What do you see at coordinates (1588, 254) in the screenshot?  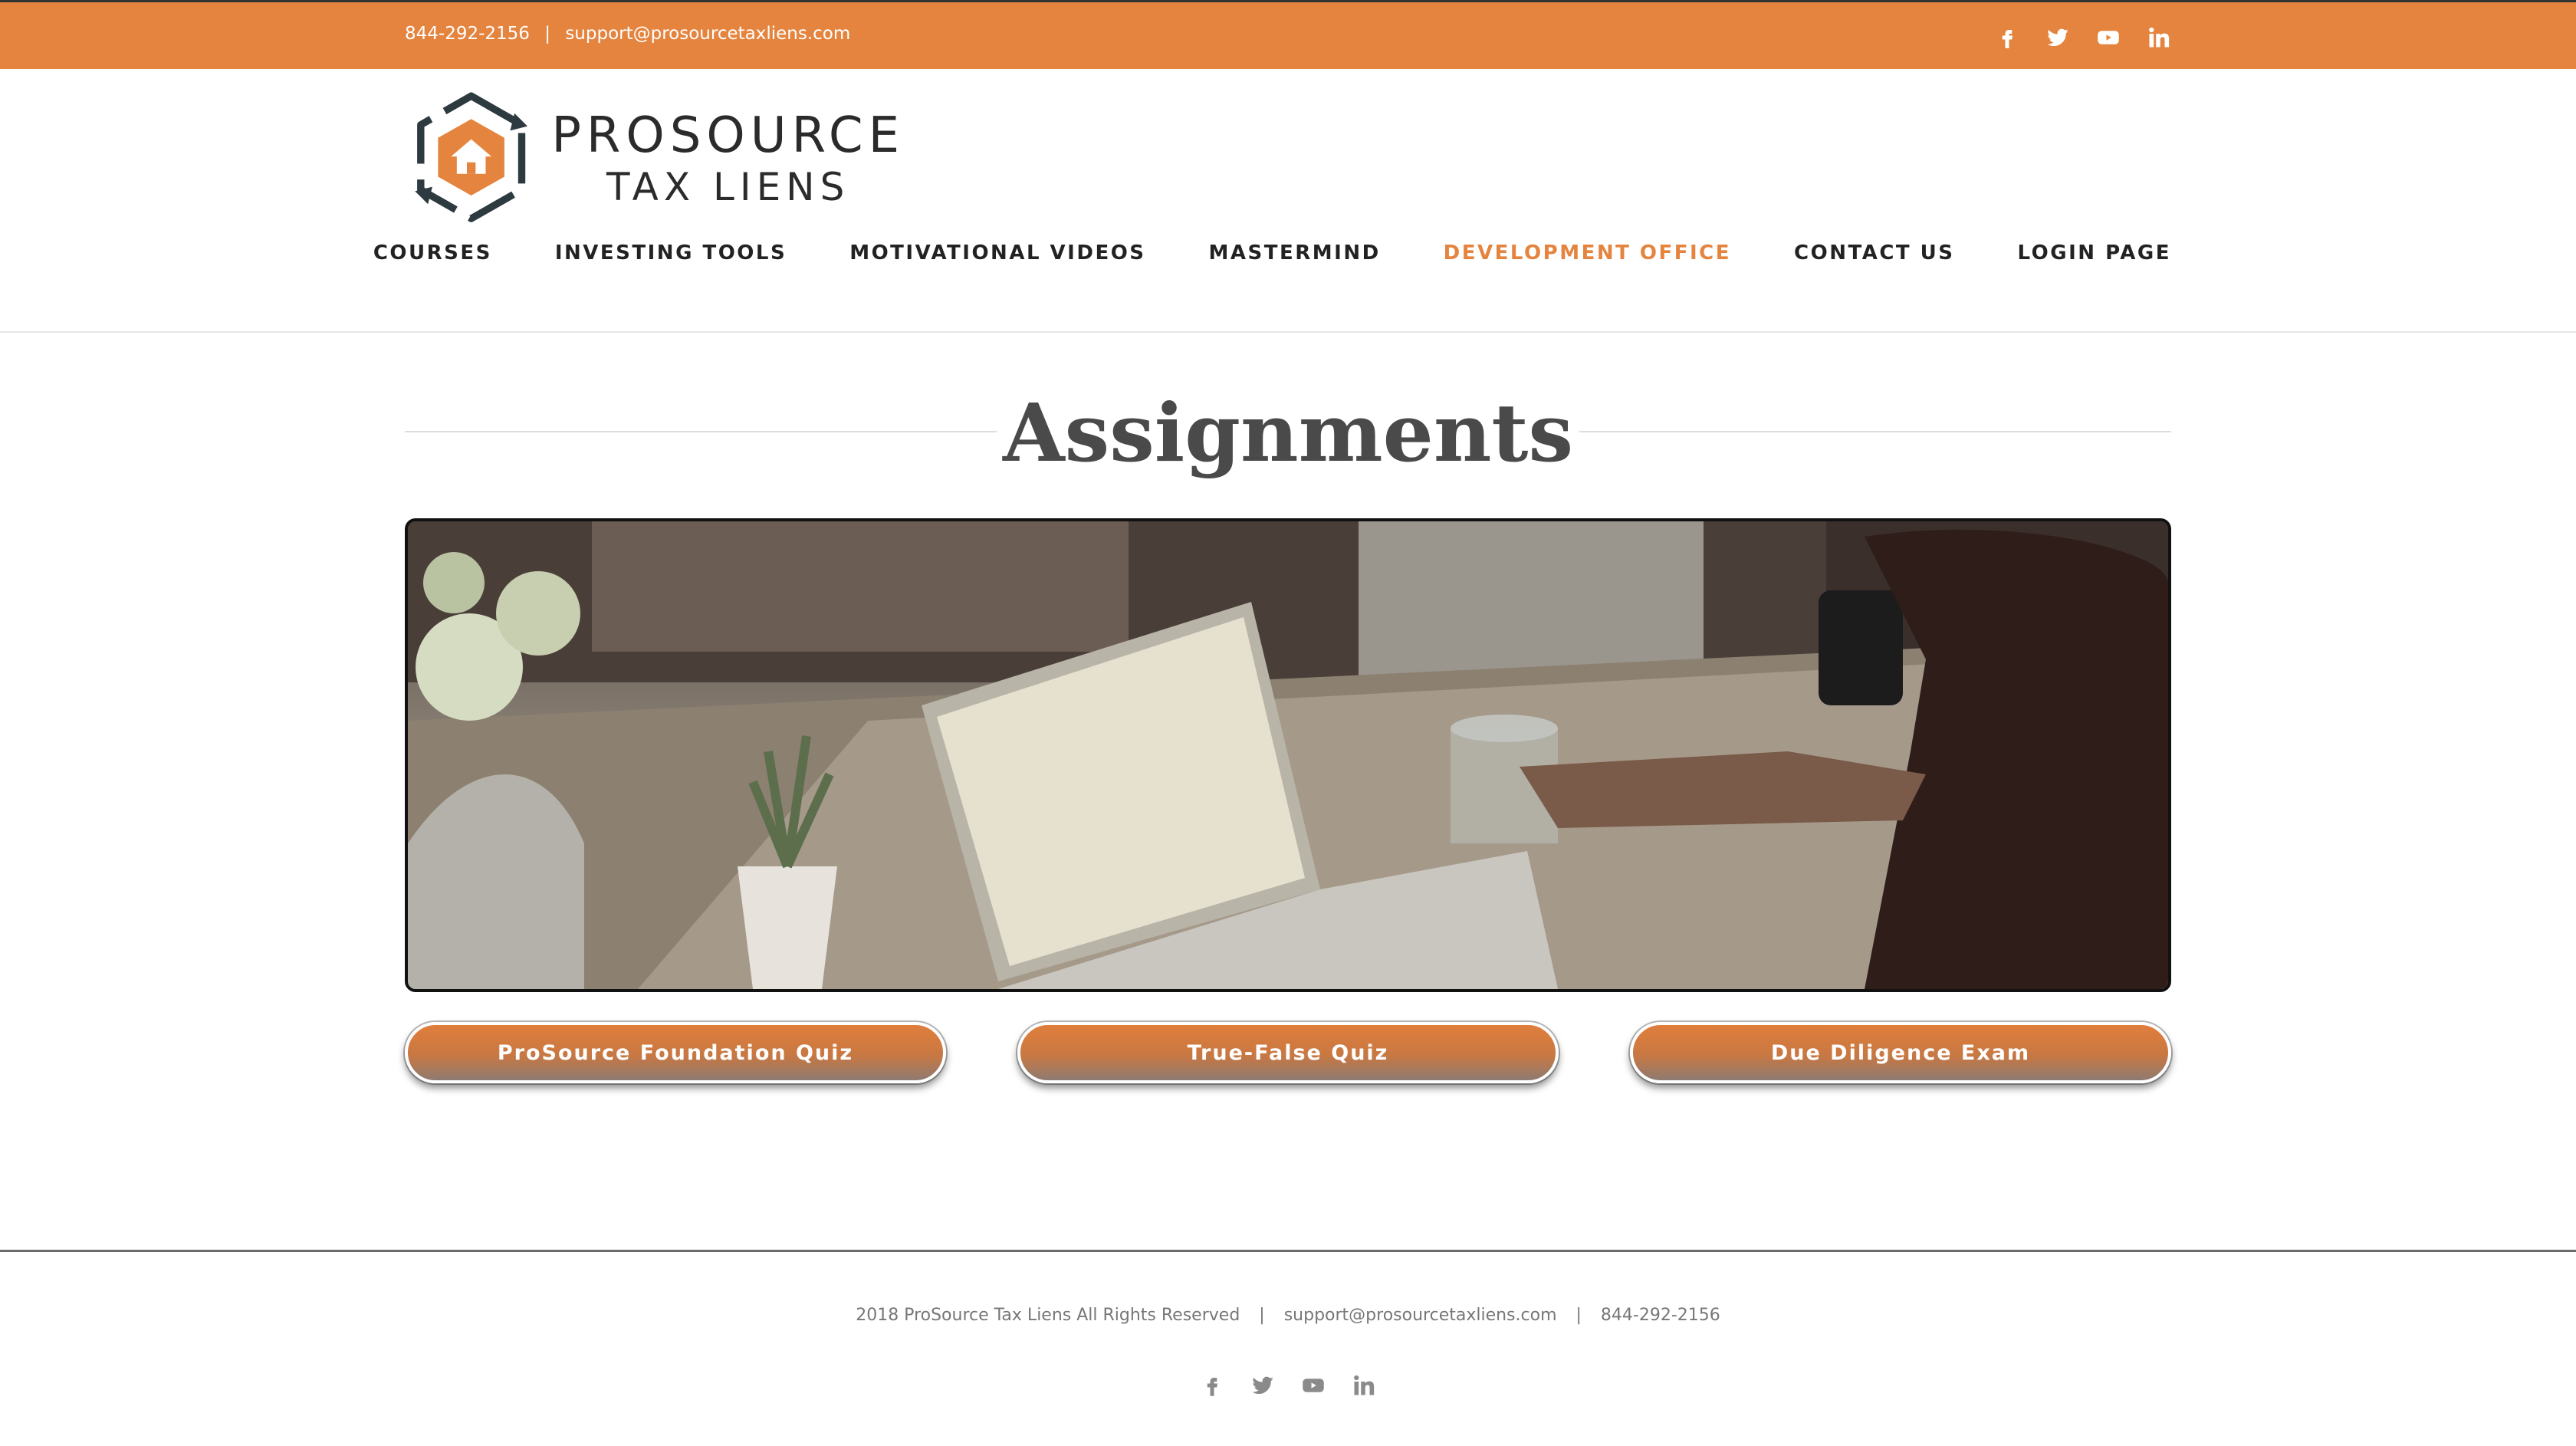 I see `nav-item-development-office: DEVELOPMENT OFFICE` at bounding box center [1588, 254].